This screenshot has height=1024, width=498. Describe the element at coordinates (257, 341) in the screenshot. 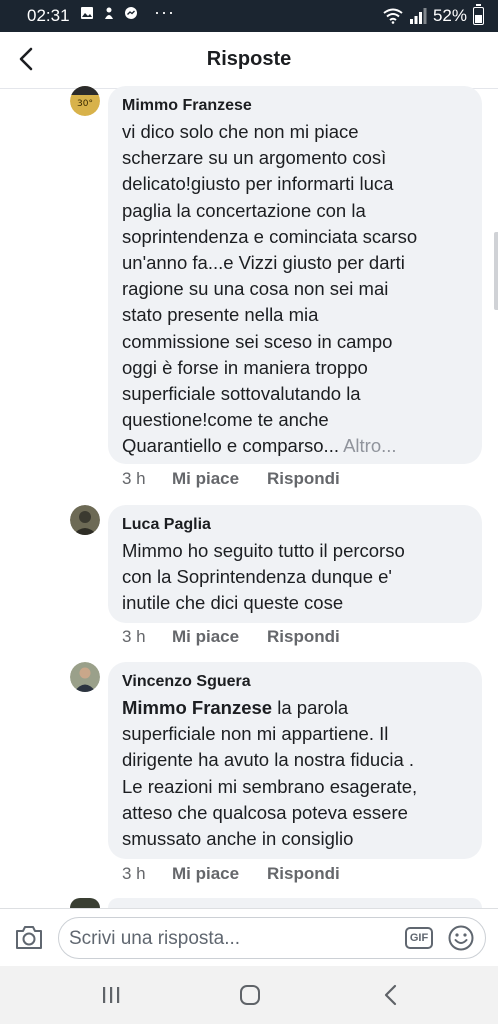

I see `comment-line: commissione sei sceso in campo` at that location.